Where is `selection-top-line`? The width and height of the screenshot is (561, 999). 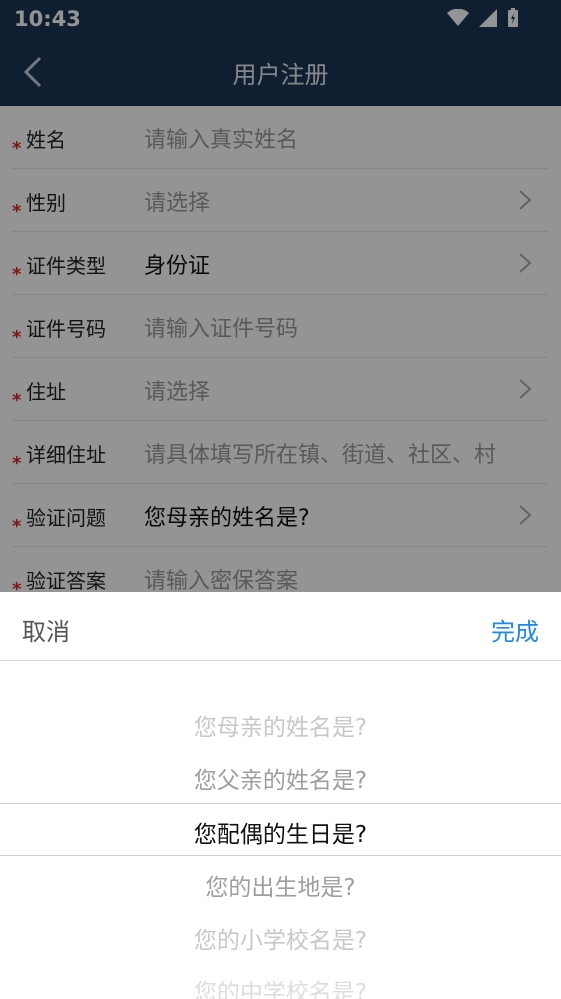 selection-top-line is located at coordinates (280, 803).